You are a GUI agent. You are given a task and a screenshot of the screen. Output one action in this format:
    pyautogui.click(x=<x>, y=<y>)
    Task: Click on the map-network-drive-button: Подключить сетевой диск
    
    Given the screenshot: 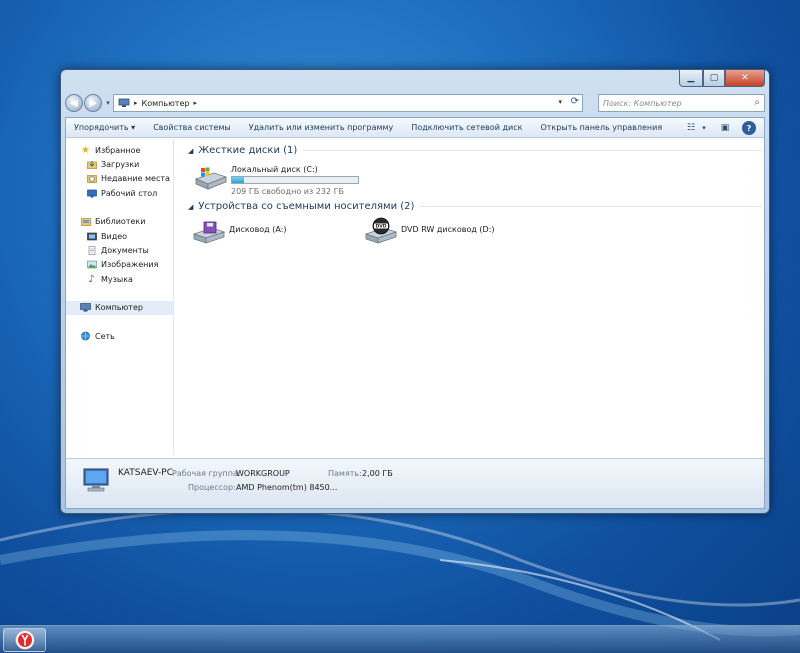 What is the action you would take?
    pyautogui.click(x=466, y=127)
    